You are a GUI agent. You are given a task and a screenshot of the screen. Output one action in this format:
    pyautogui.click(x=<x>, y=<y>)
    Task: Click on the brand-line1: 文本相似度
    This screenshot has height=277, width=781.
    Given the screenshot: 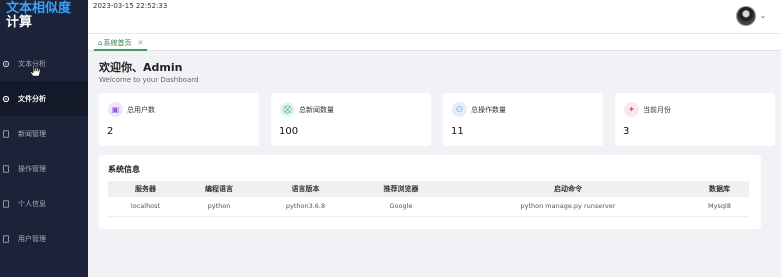 What is the action you would take?
    pyautogui.click(x=39, y=8)
    